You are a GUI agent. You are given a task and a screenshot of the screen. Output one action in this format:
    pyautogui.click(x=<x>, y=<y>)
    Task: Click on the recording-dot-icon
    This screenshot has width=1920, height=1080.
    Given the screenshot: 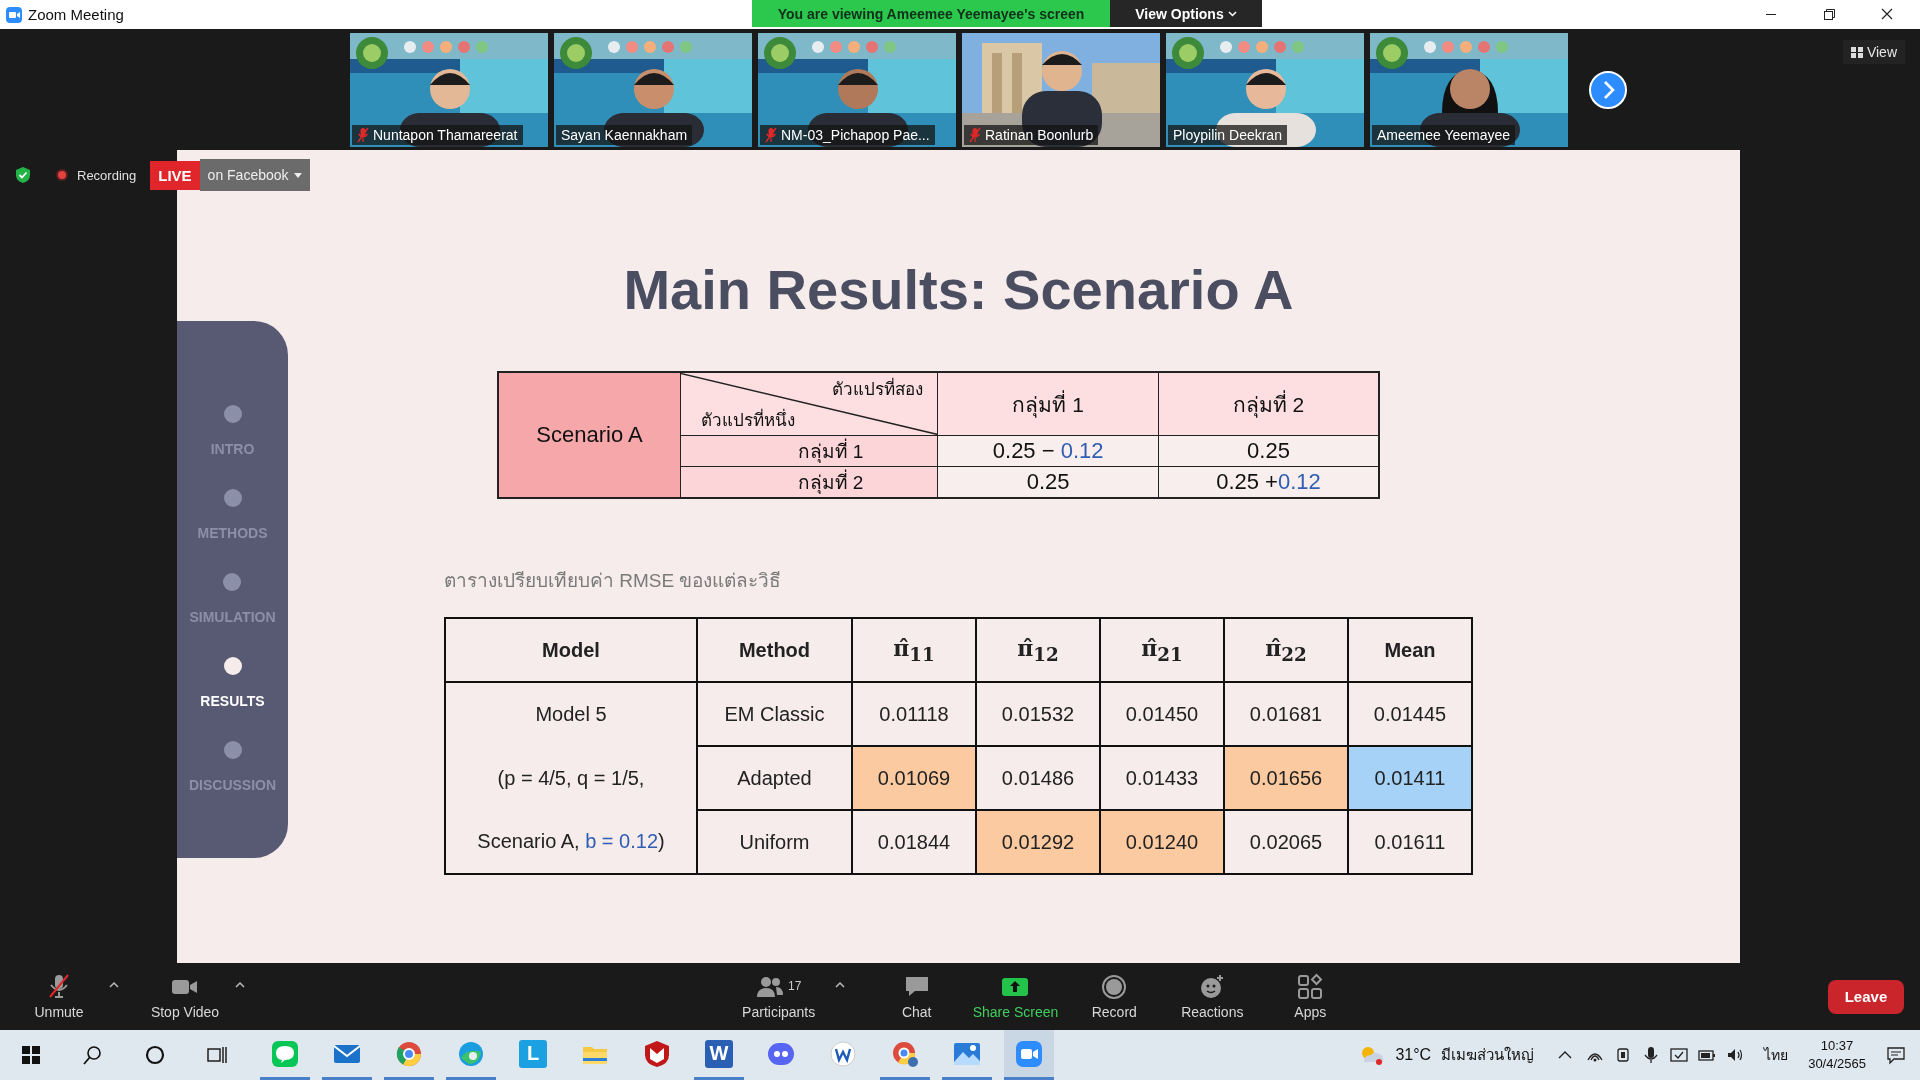 What is the action you would take?
    pyautogui.click(x=62, y=175)
    